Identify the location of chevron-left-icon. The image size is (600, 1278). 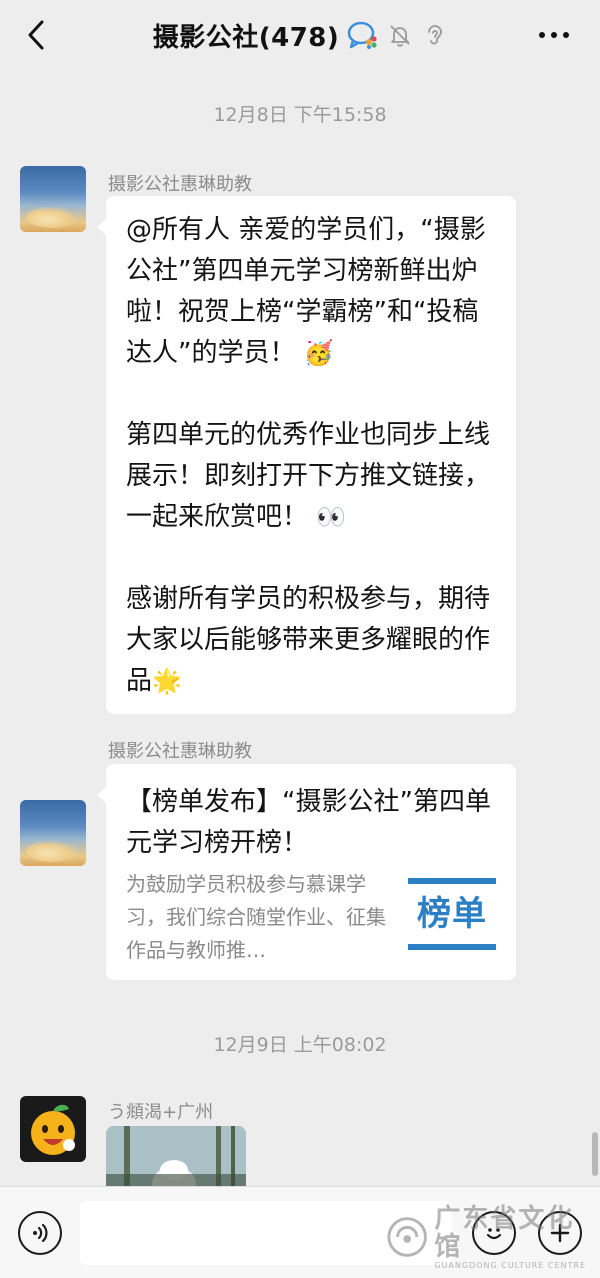
(36, 35).